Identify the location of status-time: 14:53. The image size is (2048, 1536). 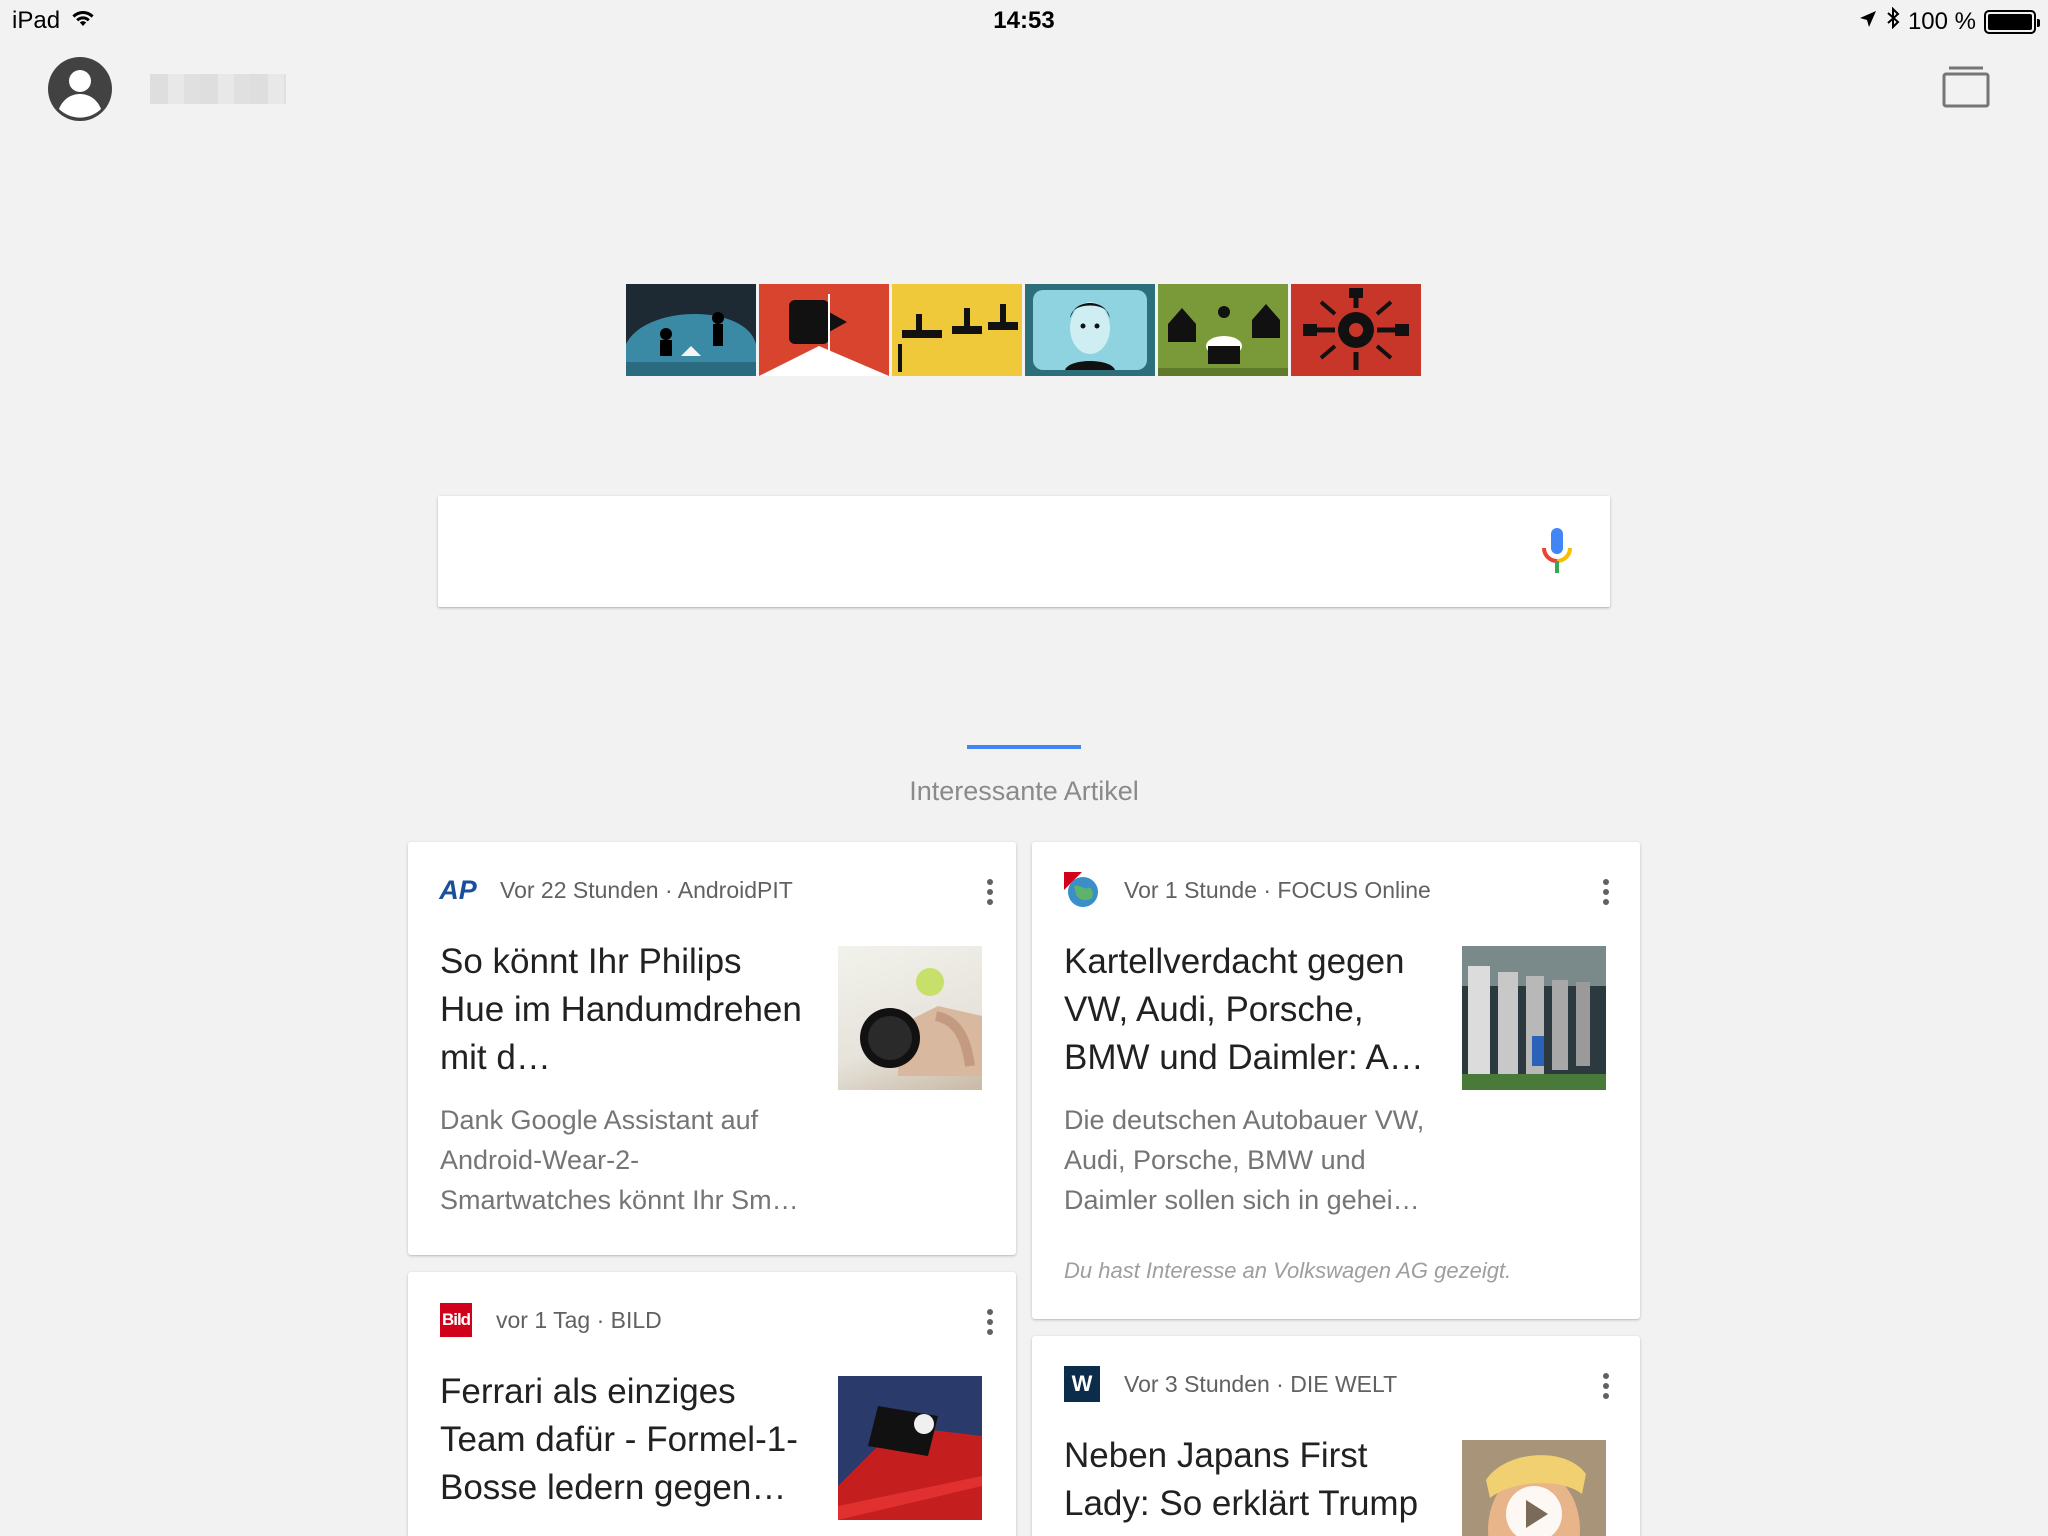
(1024, 20).